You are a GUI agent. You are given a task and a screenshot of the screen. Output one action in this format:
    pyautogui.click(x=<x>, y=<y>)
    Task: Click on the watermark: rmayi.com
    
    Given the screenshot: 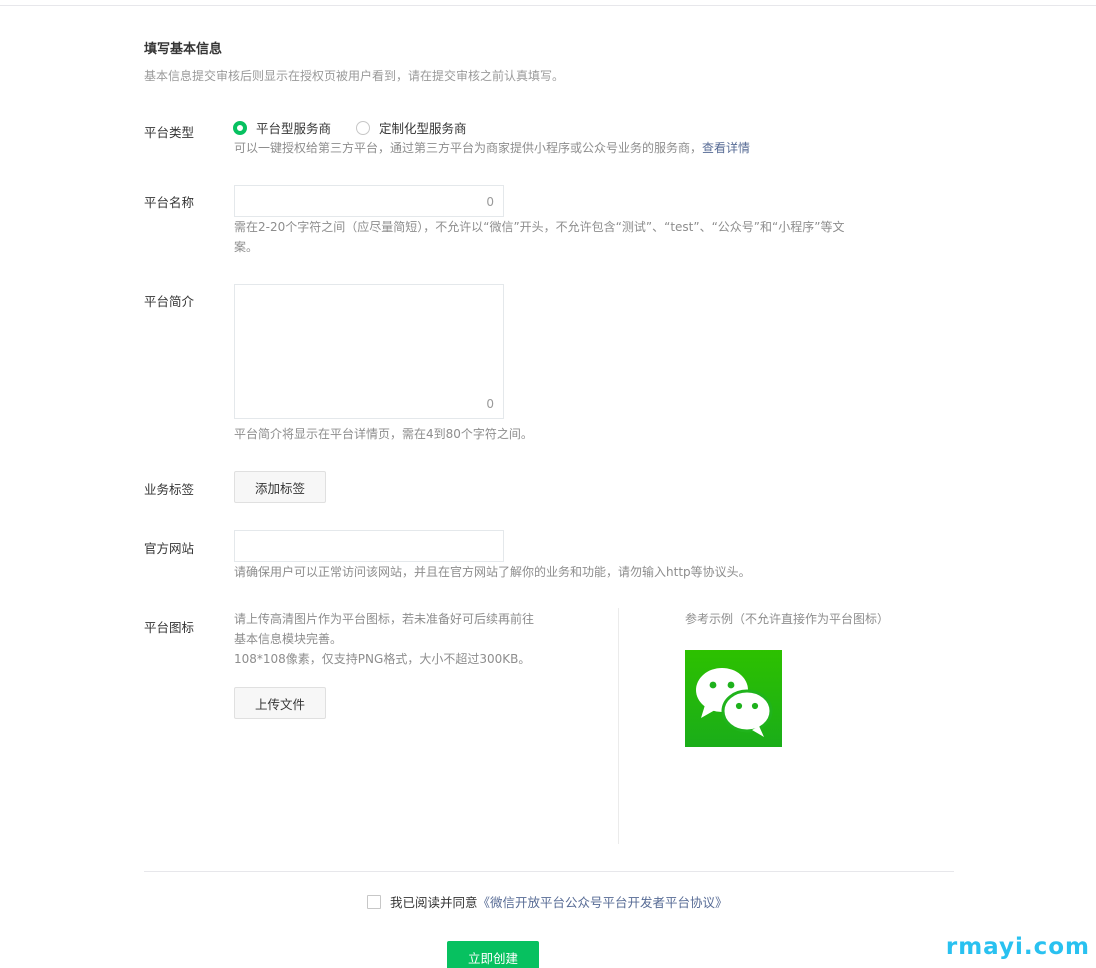 What is the action you would take?
    pyautogui.click(x=1017, y=947)
    